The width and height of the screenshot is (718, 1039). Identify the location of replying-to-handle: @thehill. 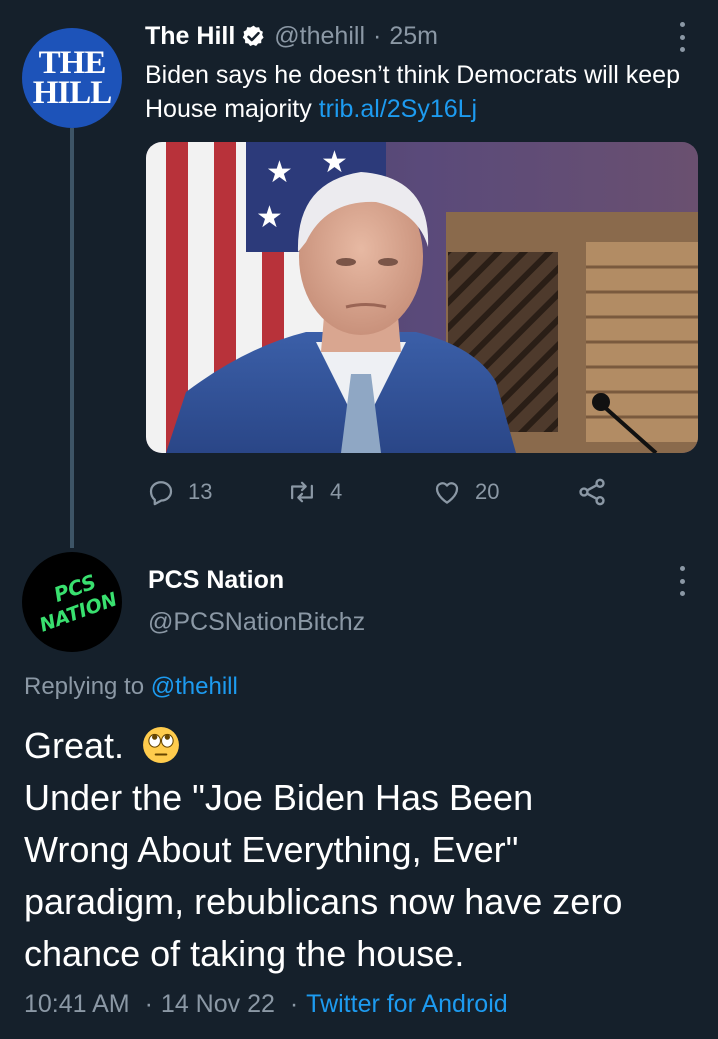
(194, 686).